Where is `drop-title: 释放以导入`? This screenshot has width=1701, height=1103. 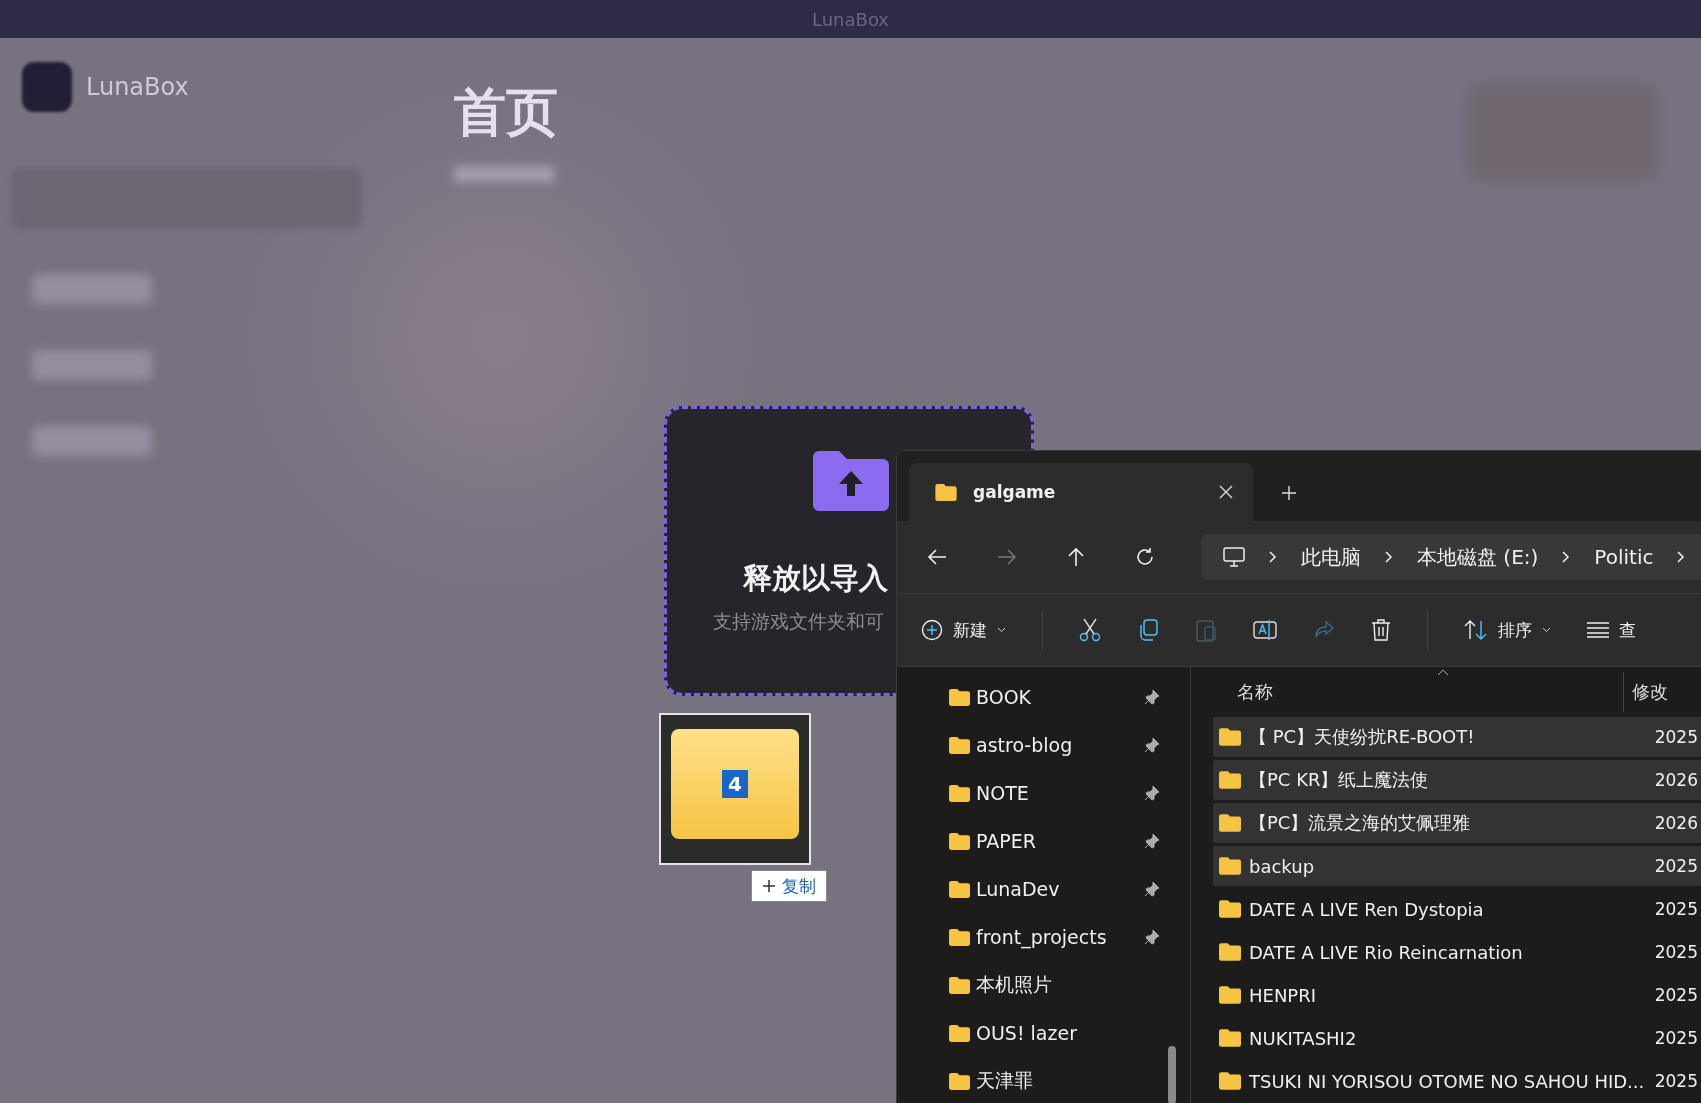 drop-title: 释放以导入 is located at coordinates (815, 578).